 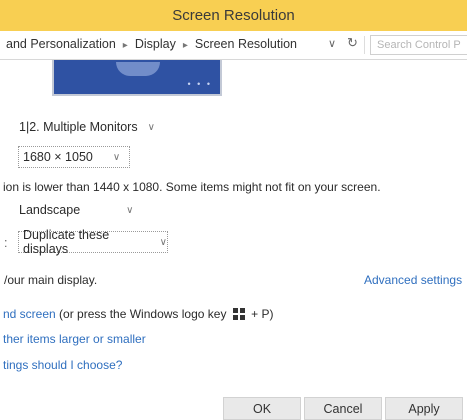 What do you see at coordinates (61, 44) in the screenshot?
I see `breadcrumb-personalization: and Personalization` at bounding box center [61, 44].